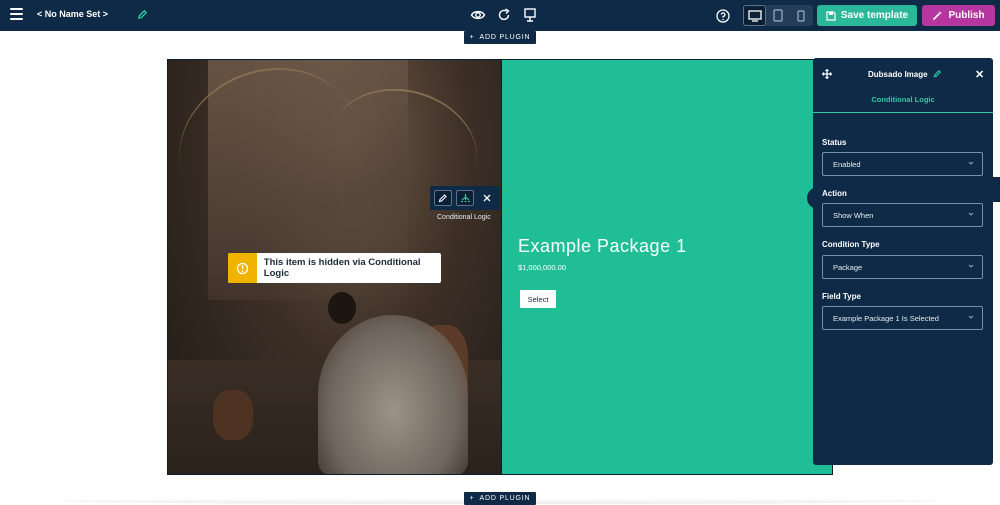 Image resolution: width=1000 pixels, height=505 pixels. Describe the element at coordinates (996, 189) in the screenshot. I see `side-drawer-tab` at that location.